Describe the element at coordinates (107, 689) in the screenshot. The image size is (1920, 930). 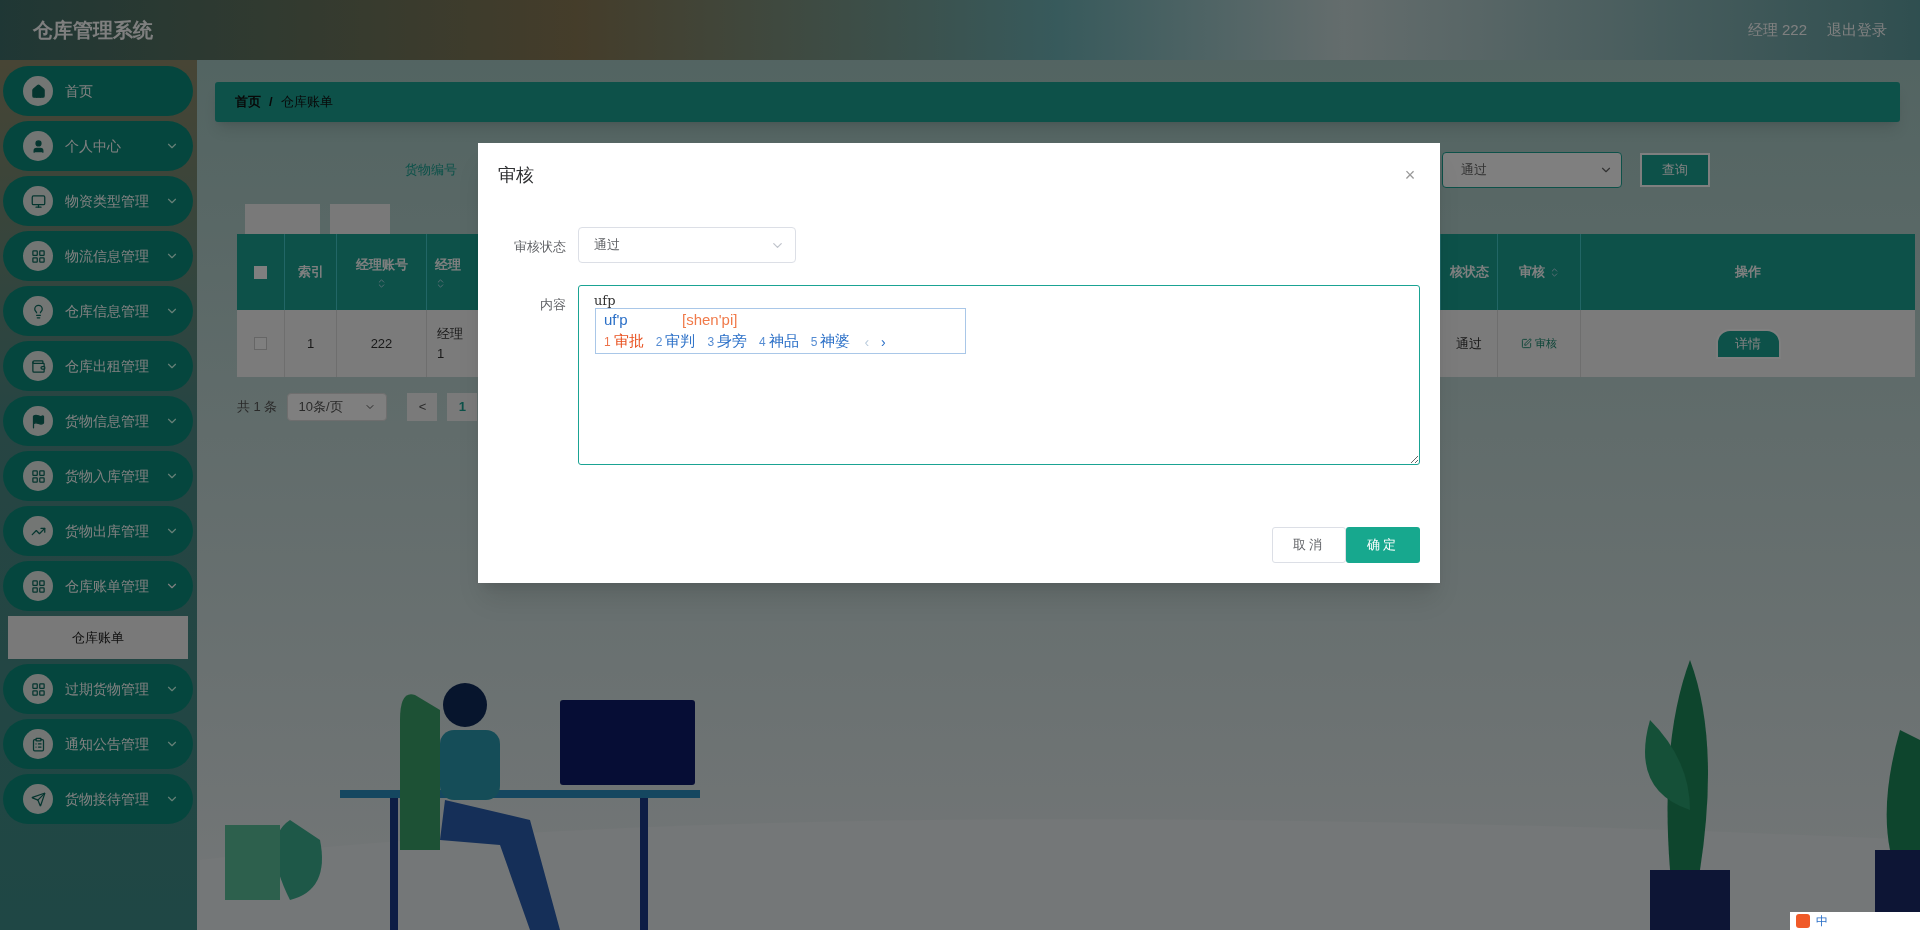
I see `menu-label: 过期货物管理` at that location.